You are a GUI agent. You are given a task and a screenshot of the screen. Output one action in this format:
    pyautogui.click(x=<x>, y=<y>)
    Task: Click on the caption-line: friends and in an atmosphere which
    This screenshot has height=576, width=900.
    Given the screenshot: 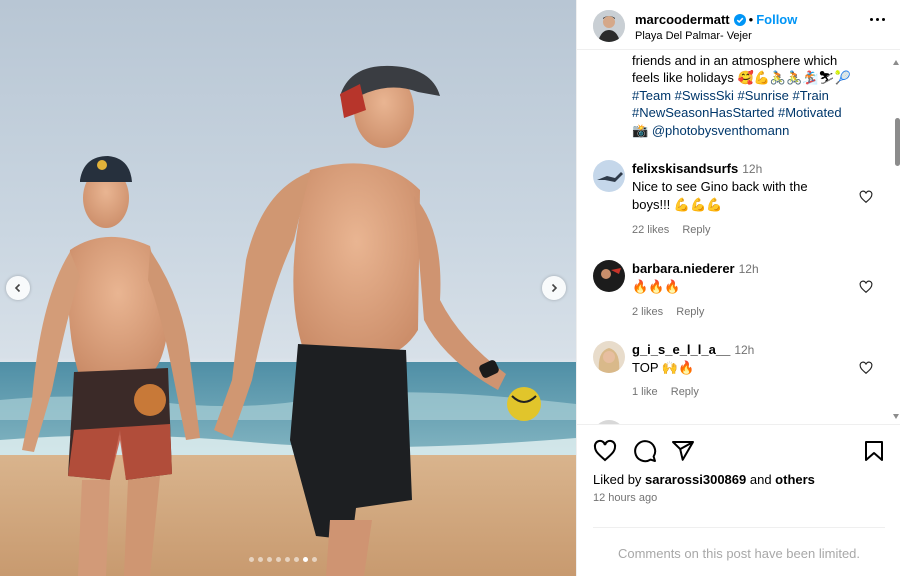 What is the action you would take?
    pyautogui.click(x=735, y=60)
    